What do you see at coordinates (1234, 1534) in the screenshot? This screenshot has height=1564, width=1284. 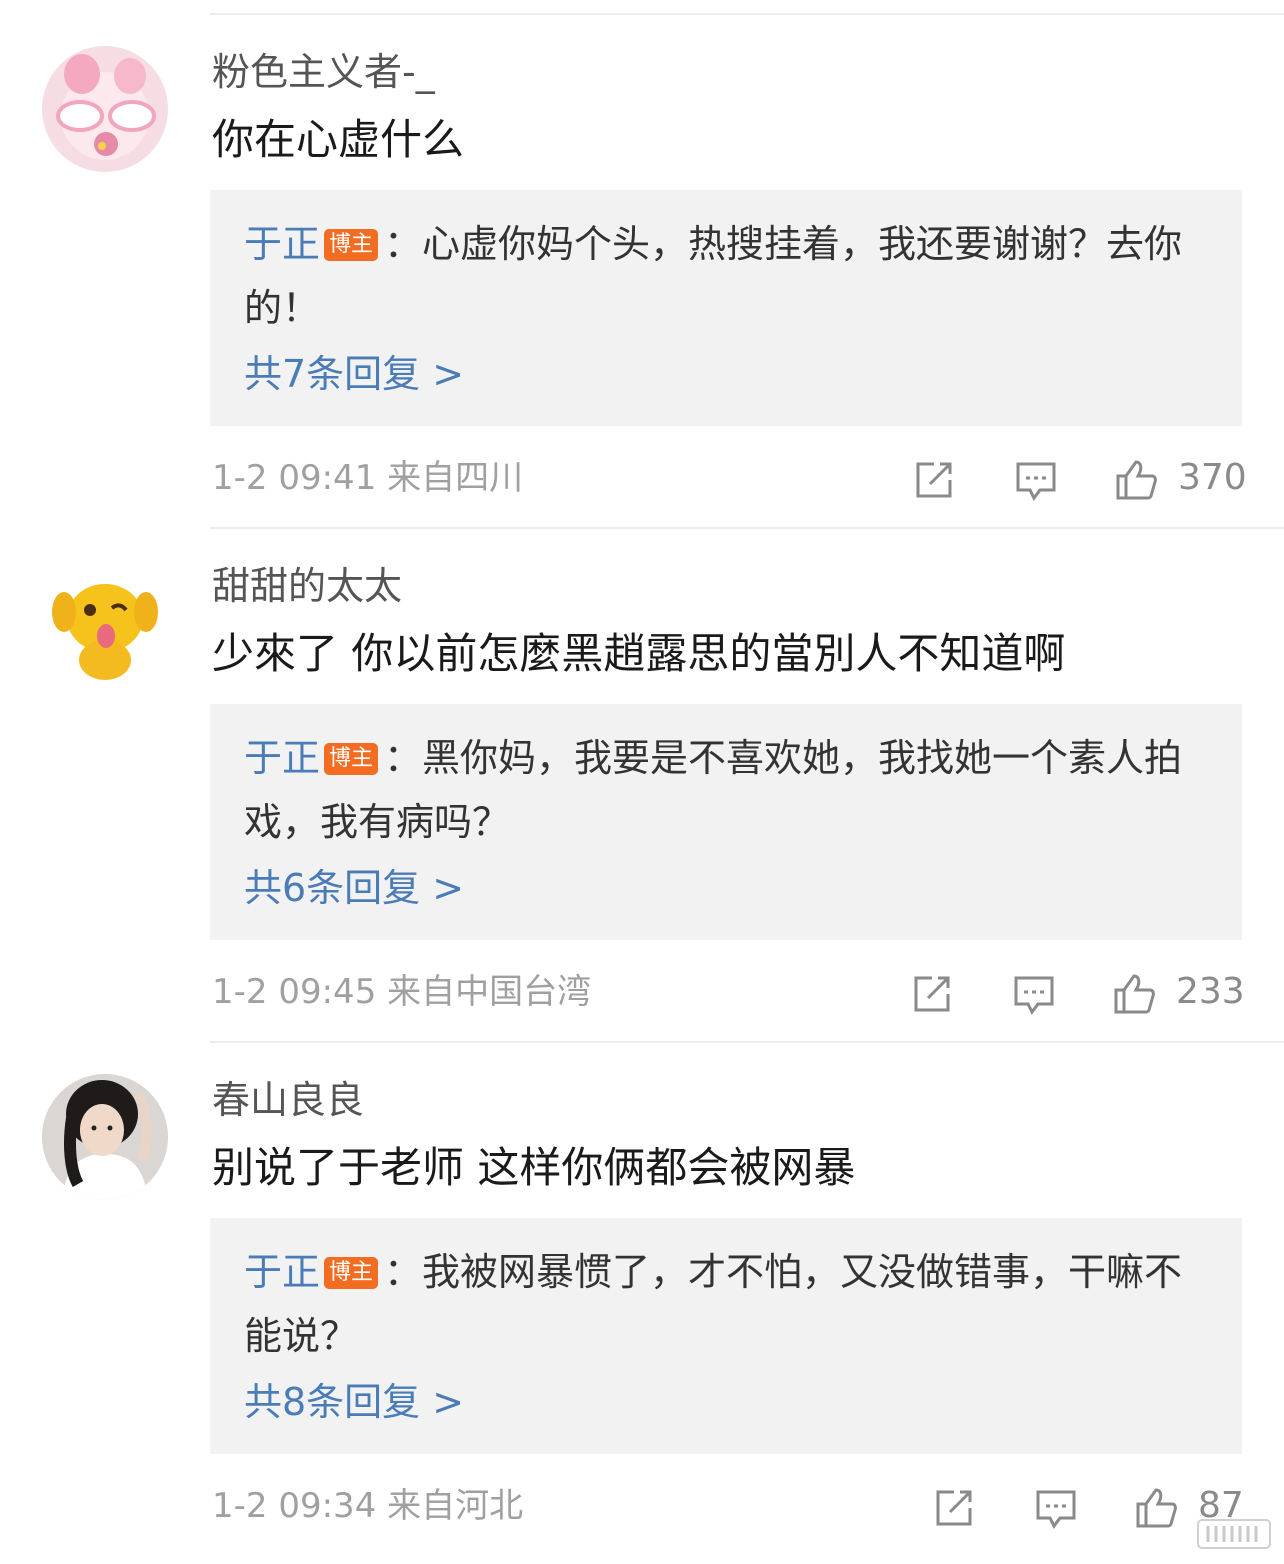 I see `watermark-icon` at bounding box center [1234, 1534].